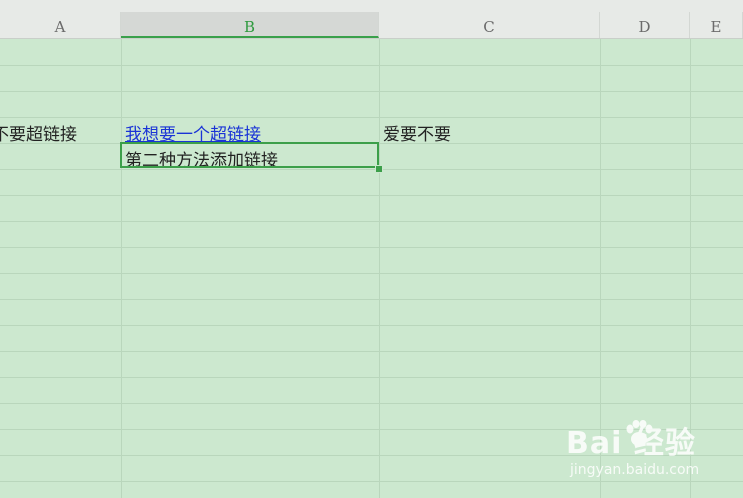 This screenshot has height=498, width=743. I want to click on column-header-b: B, so click(250, 25).